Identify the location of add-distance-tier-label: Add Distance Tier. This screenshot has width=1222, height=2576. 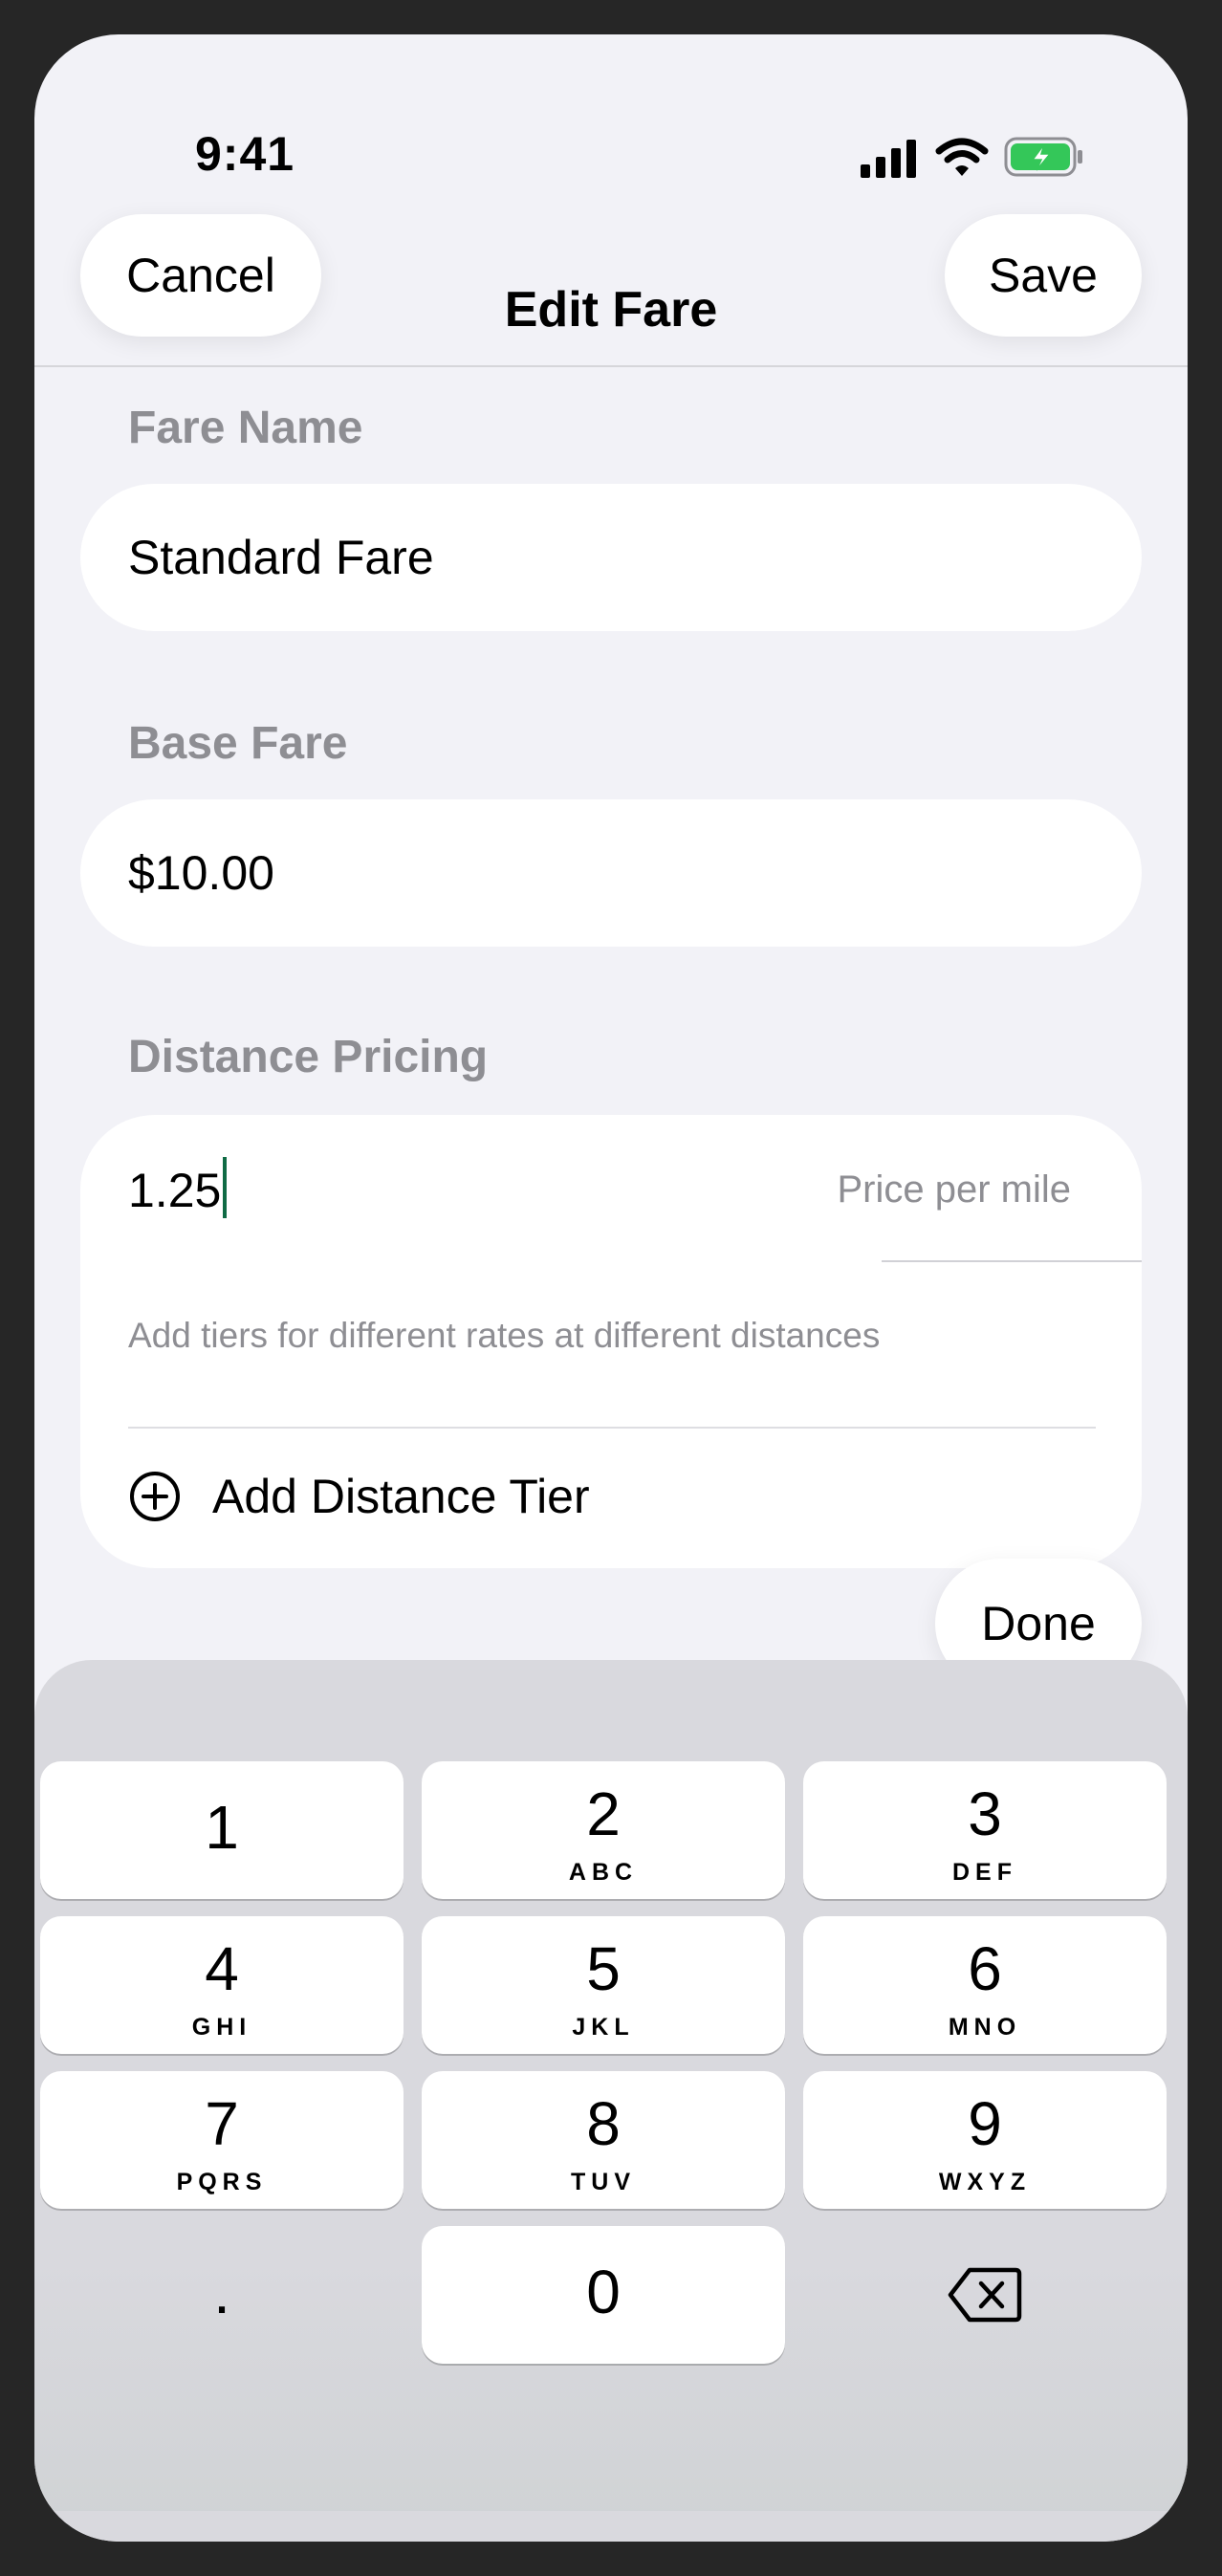
(401, 1496).